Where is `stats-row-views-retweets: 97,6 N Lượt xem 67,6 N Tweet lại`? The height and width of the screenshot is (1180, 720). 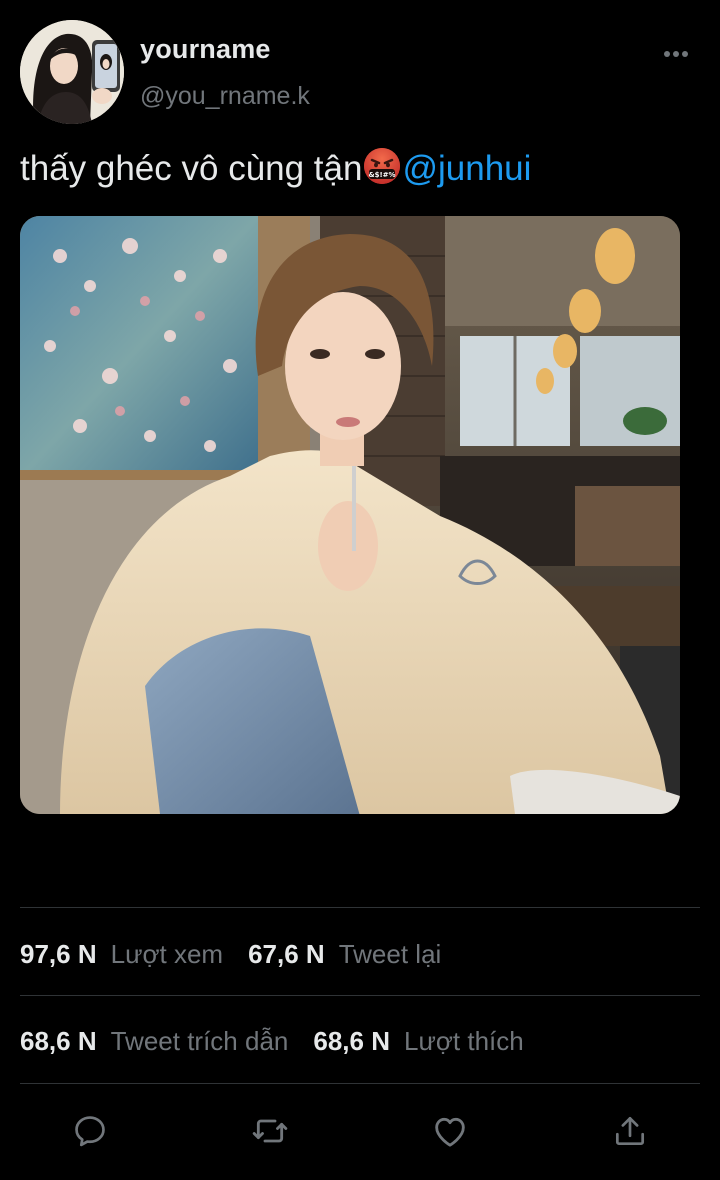 stats-row-views-retweets: 97,6 N Lượt xem 67,6 N Tweet lại is located at coordinates (360, 954).